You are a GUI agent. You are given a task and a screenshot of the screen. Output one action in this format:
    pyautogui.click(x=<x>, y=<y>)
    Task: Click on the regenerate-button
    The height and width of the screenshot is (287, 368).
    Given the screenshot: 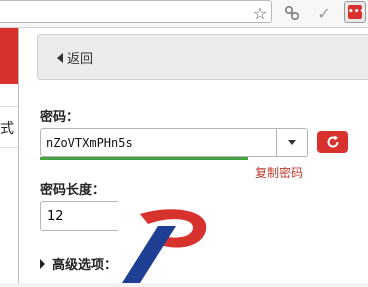 What is the action you would take?
    pyautogui.click(x=332, y=142)
    